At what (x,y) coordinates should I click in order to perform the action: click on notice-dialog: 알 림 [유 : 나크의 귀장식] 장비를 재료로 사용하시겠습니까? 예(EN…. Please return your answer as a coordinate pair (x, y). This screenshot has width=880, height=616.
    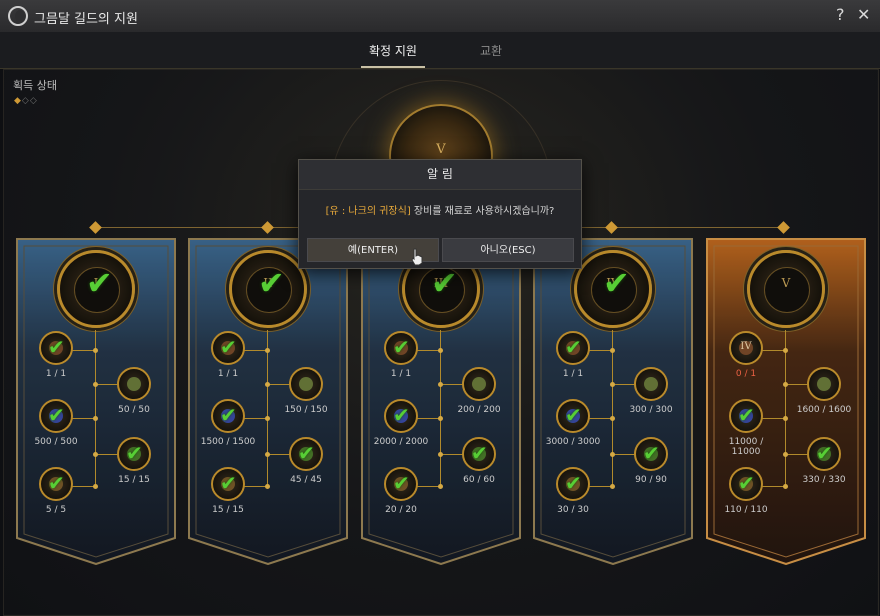
    Looking at the image, I should click on (440, 214).